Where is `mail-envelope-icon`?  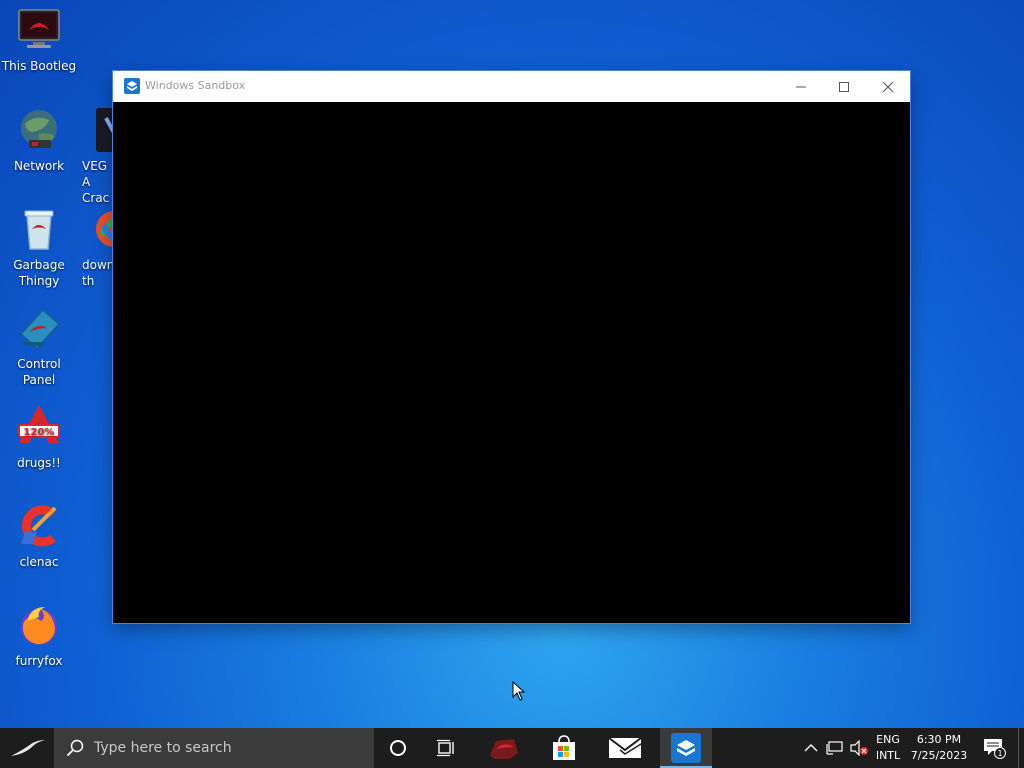 mail-envelope-icon is located at coordinates (625, 747).